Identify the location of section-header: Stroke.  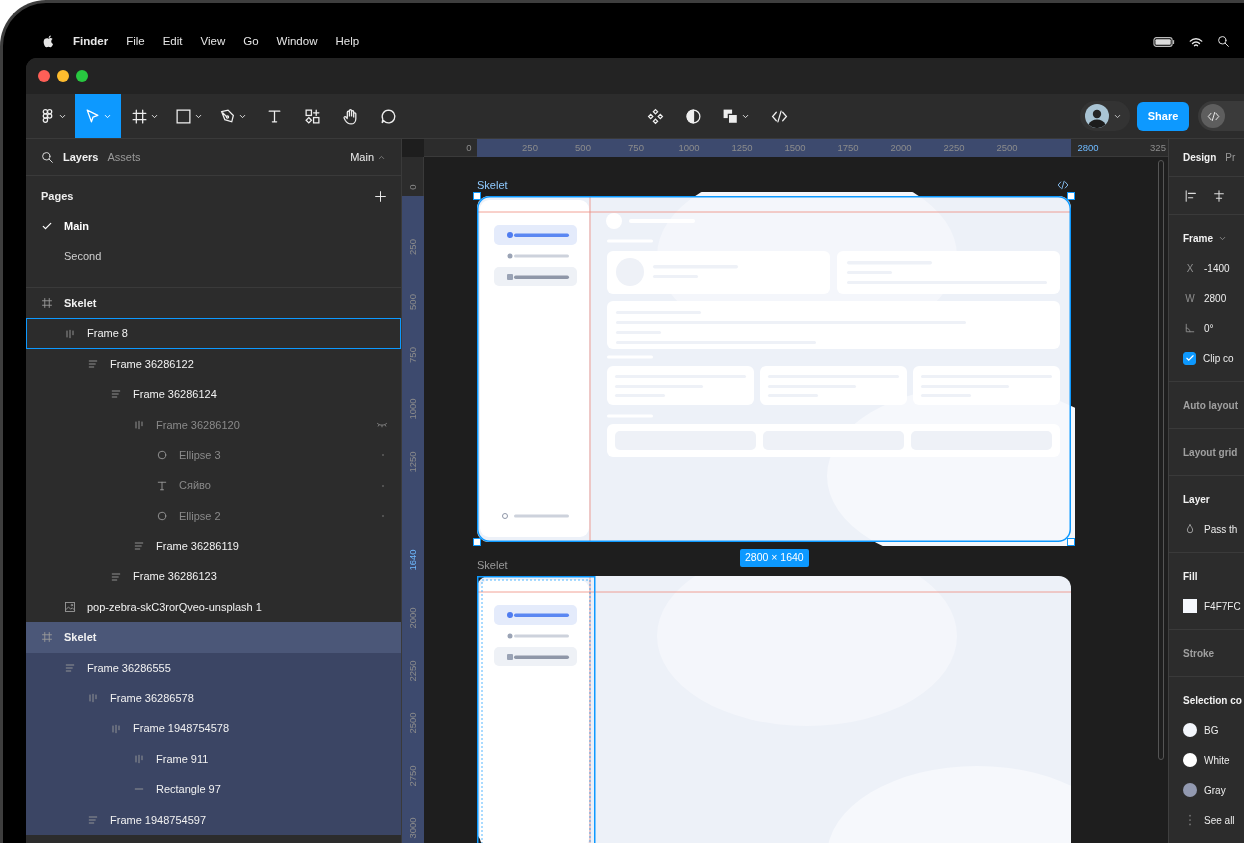
(1199, 653).